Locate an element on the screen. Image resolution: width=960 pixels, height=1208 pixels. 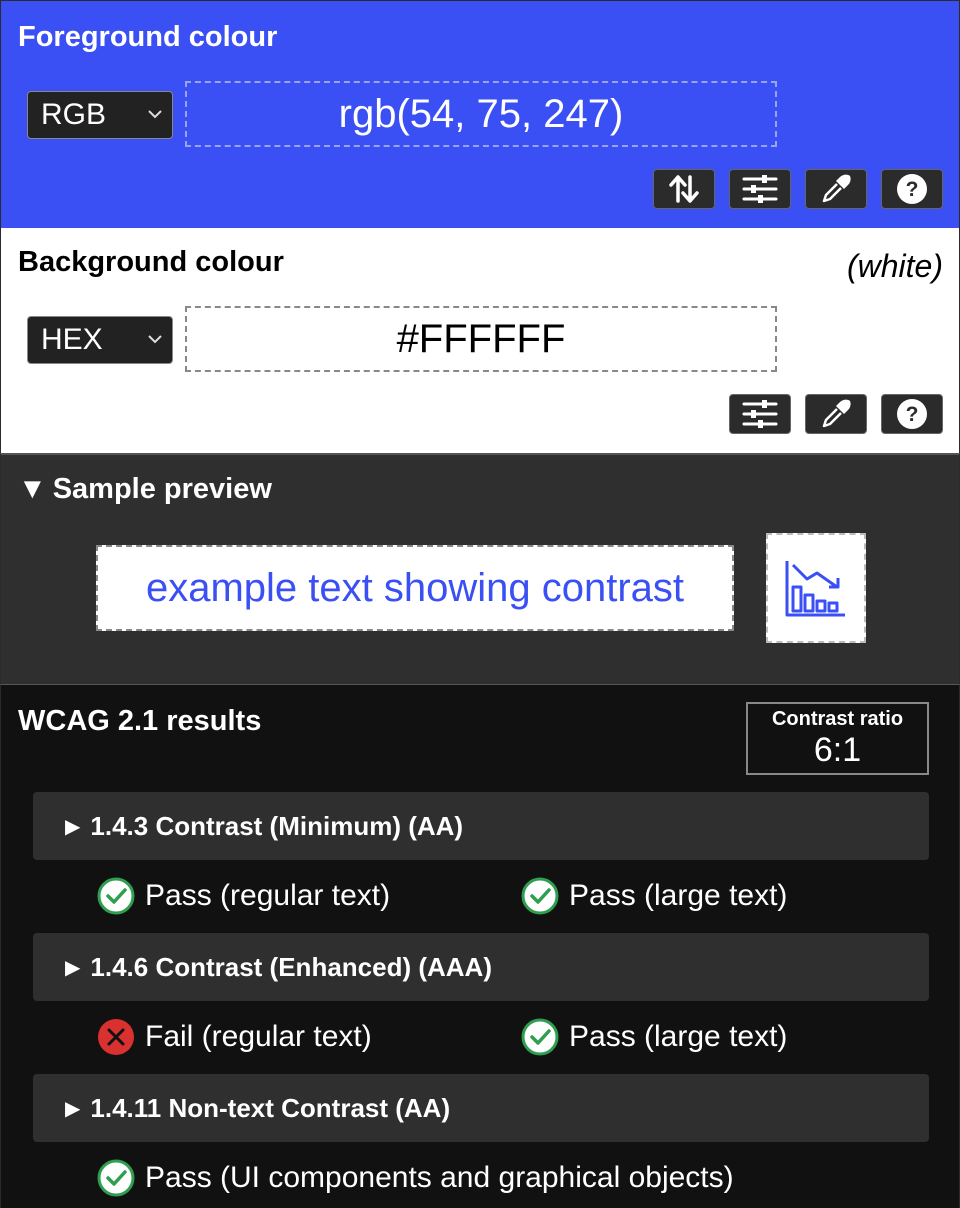
foreground-format-select: RGB is located at coordinates (100, 115).